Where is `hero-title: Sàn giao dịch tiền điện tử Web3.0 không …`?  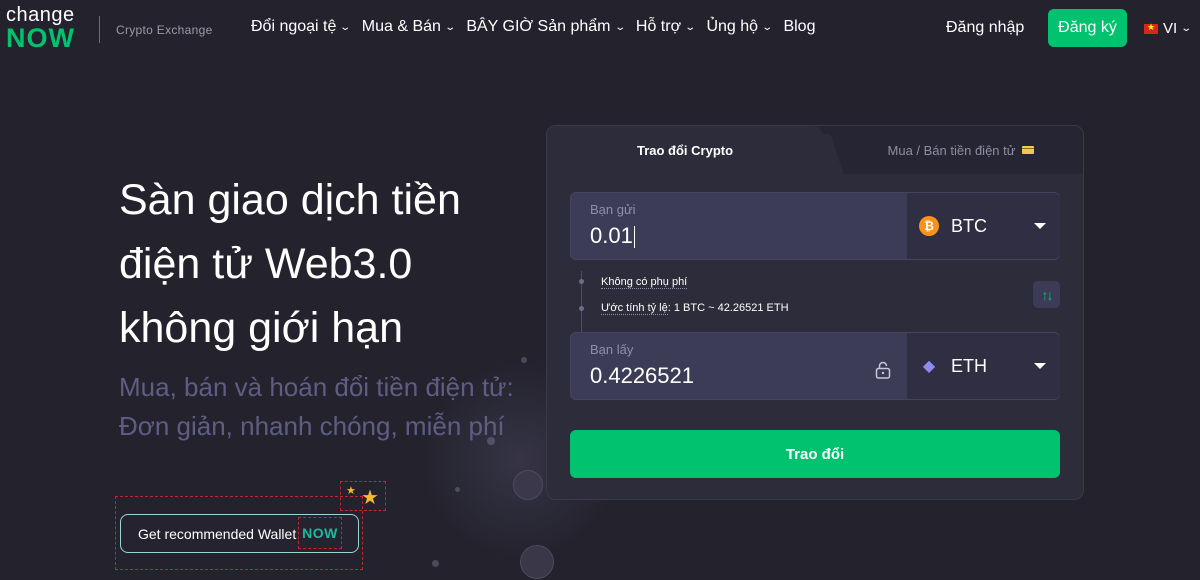
hero-title: Sàn giao dịch tiền điện tử Web3.0 không … is located at coordinates (290, 264).